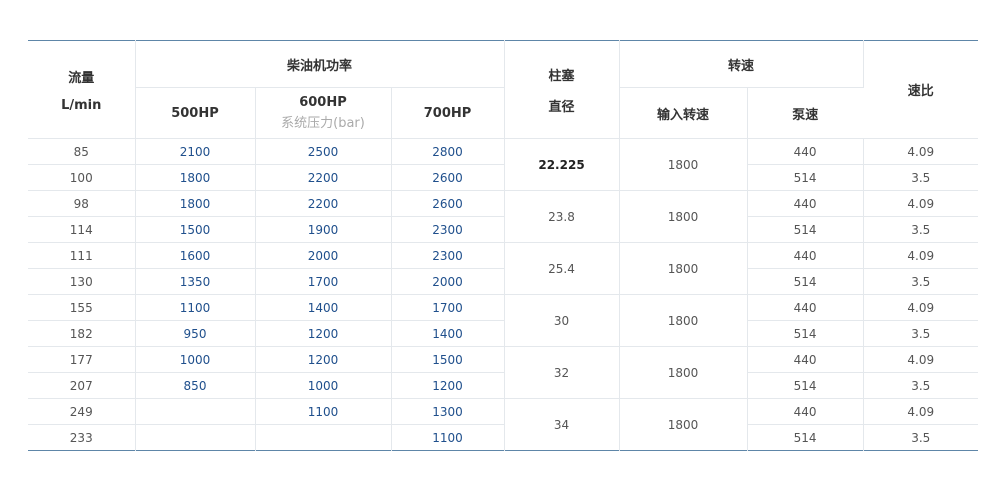 The image size is (1006, 486). What do you see at coordinates (323, 307) in the screenshot?
I see `cell-600hp-pressure: 1400` at bounding box center [323, 307].